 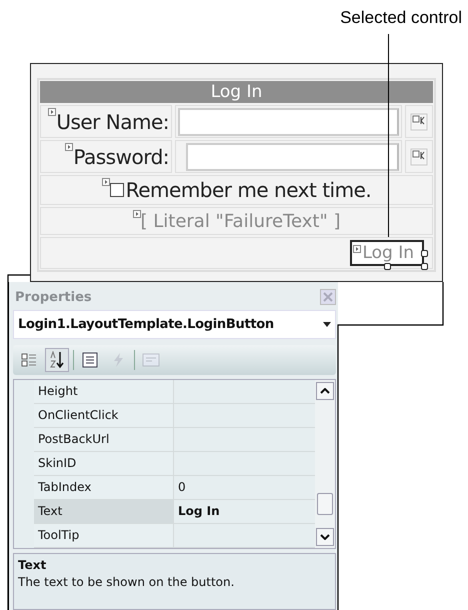 What do you see at coordinates (236, 92) in the screenshot?
I see `login-title: Log In` at bounding box center [236, 92].